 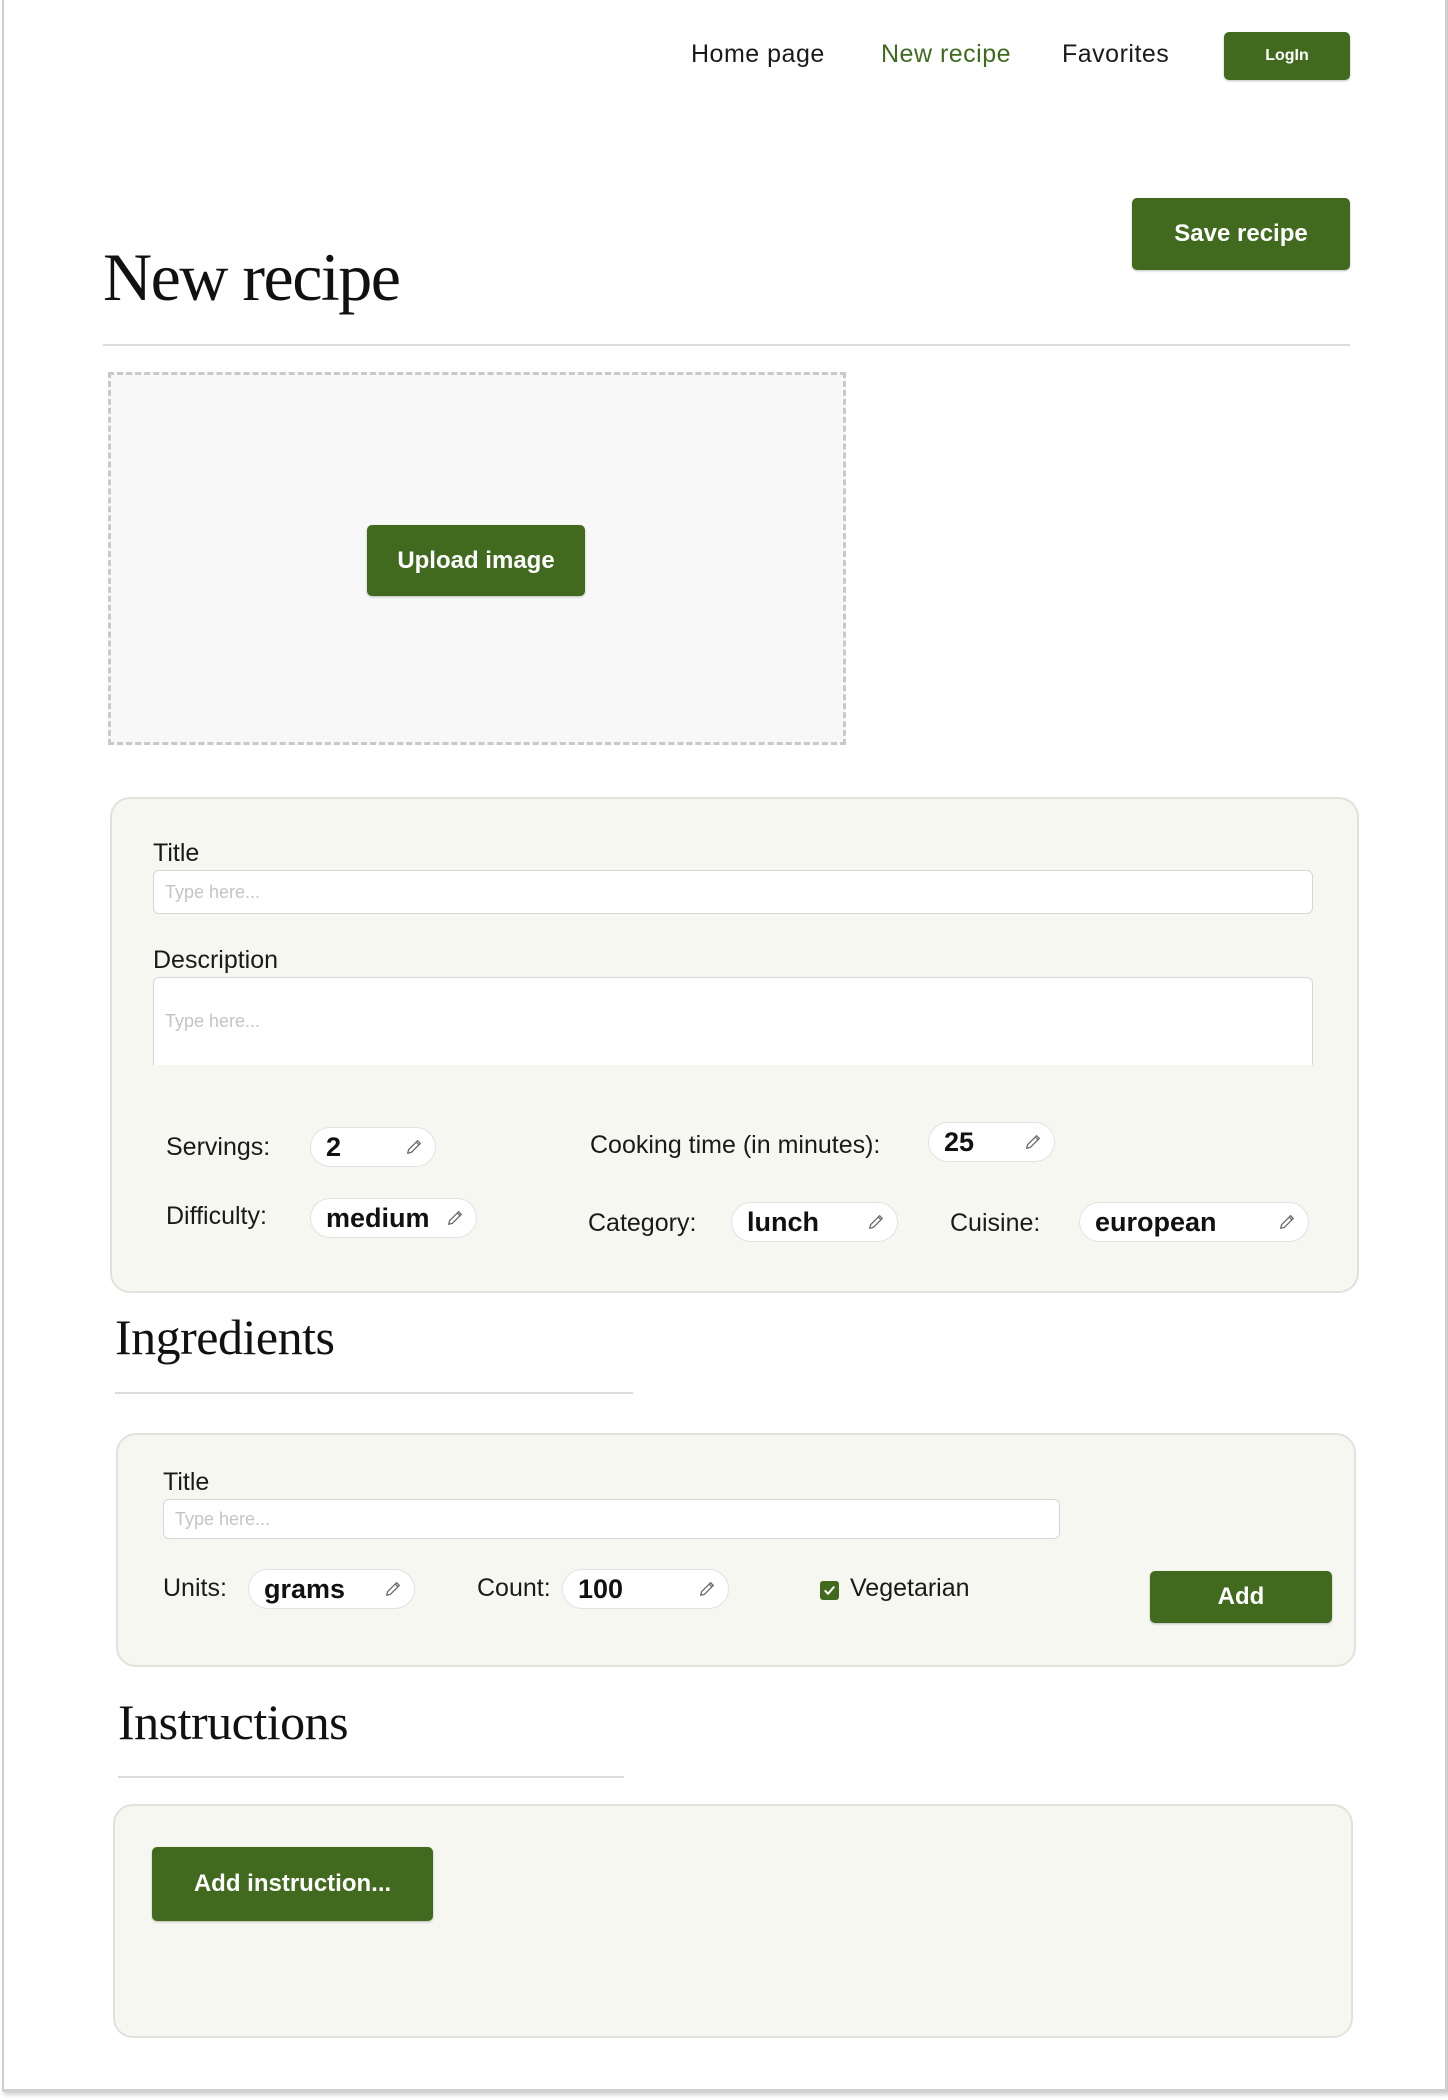 What do you see at coordinates (176, 853) in the screenshot?
I see `title-label: Title` at bounding box center [176, 853].